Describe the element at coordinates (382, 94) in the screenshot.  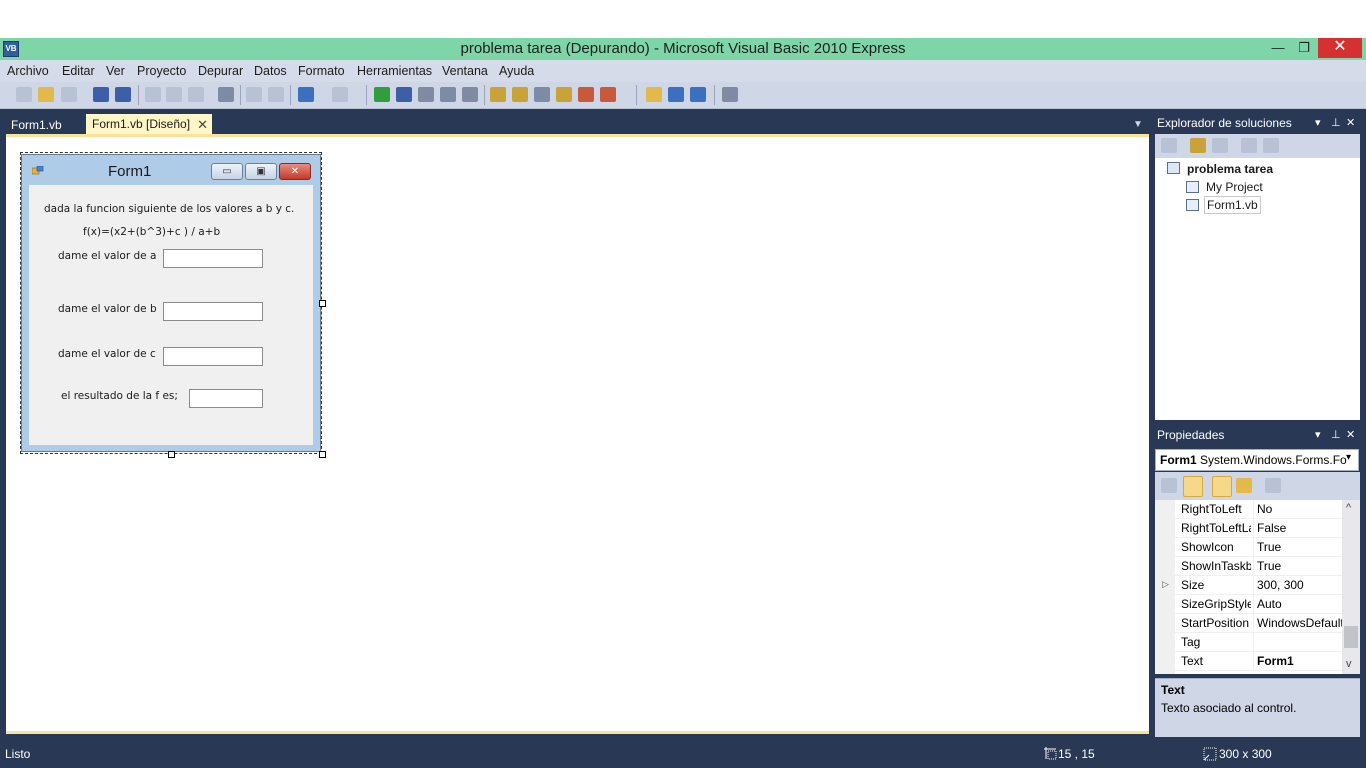
I see `start-debugging-icon` at that location.